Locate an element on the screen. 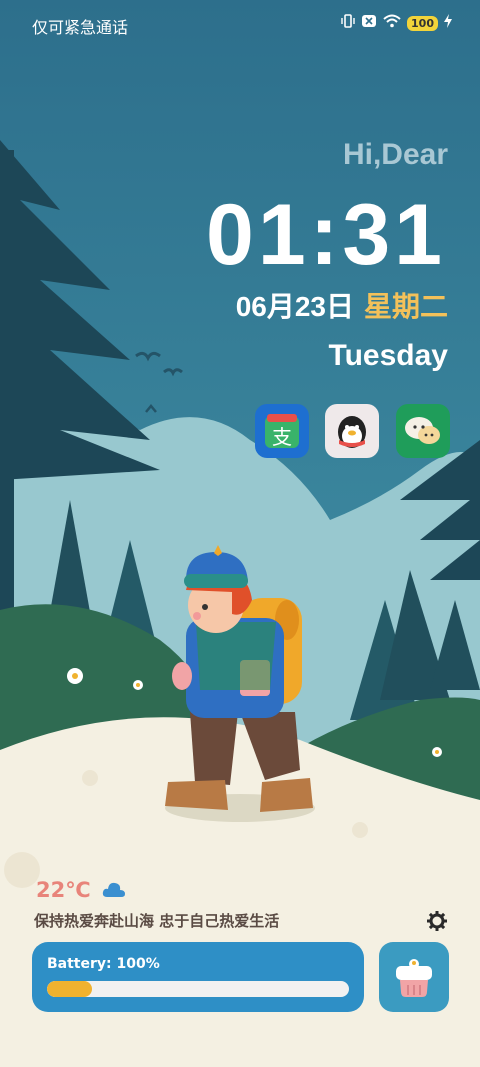 The image size is (480, 1067). wifi-icon is located at coordinates (392, 23).